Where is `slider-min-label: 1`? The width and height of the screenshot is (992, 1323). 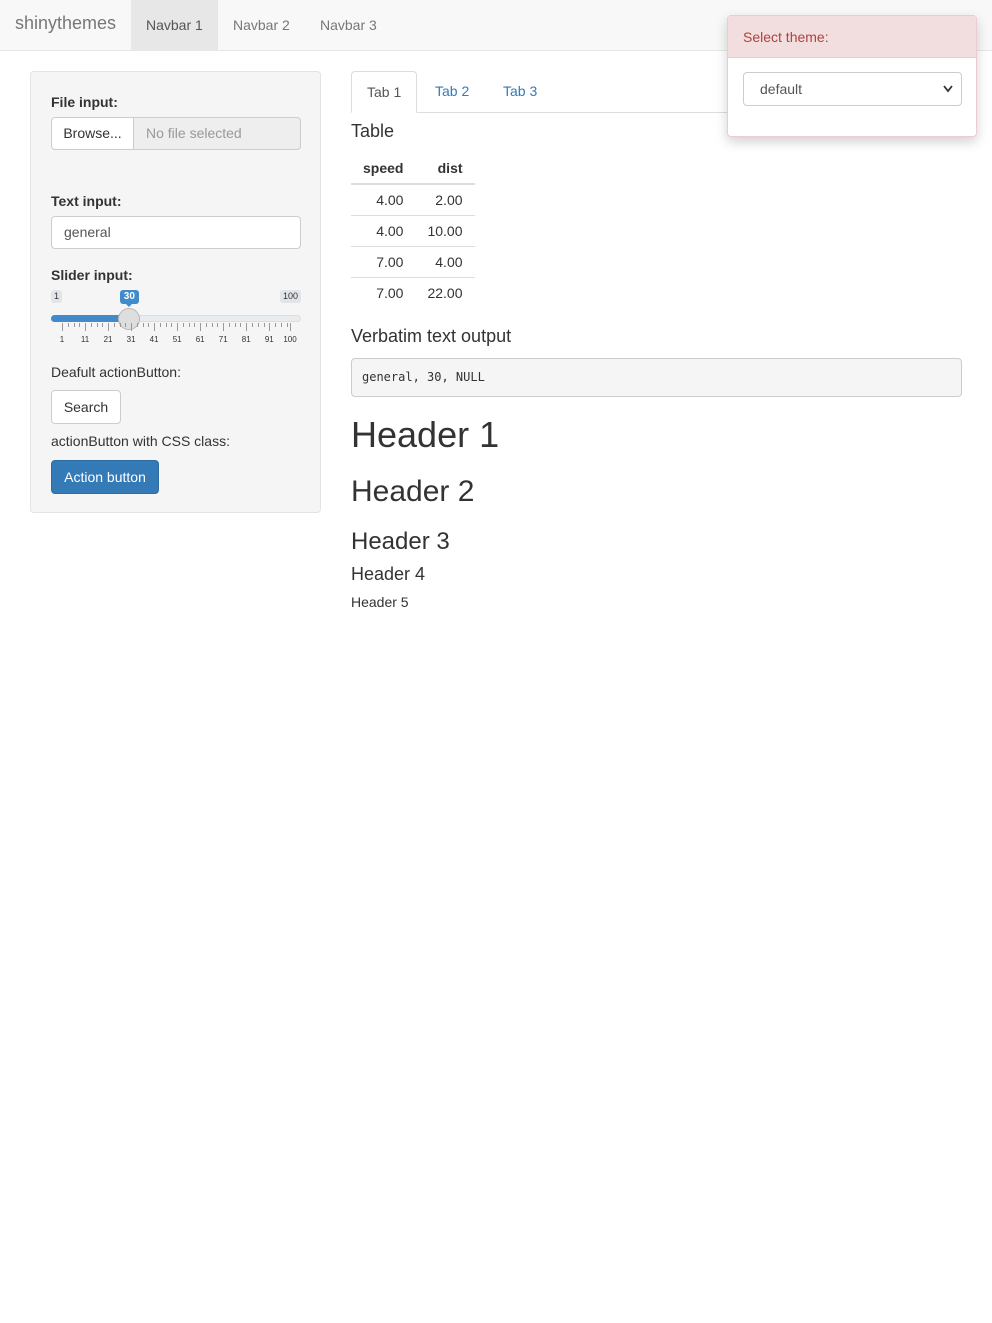
slider-min-label: 1 is located at coordinates (57, 296).